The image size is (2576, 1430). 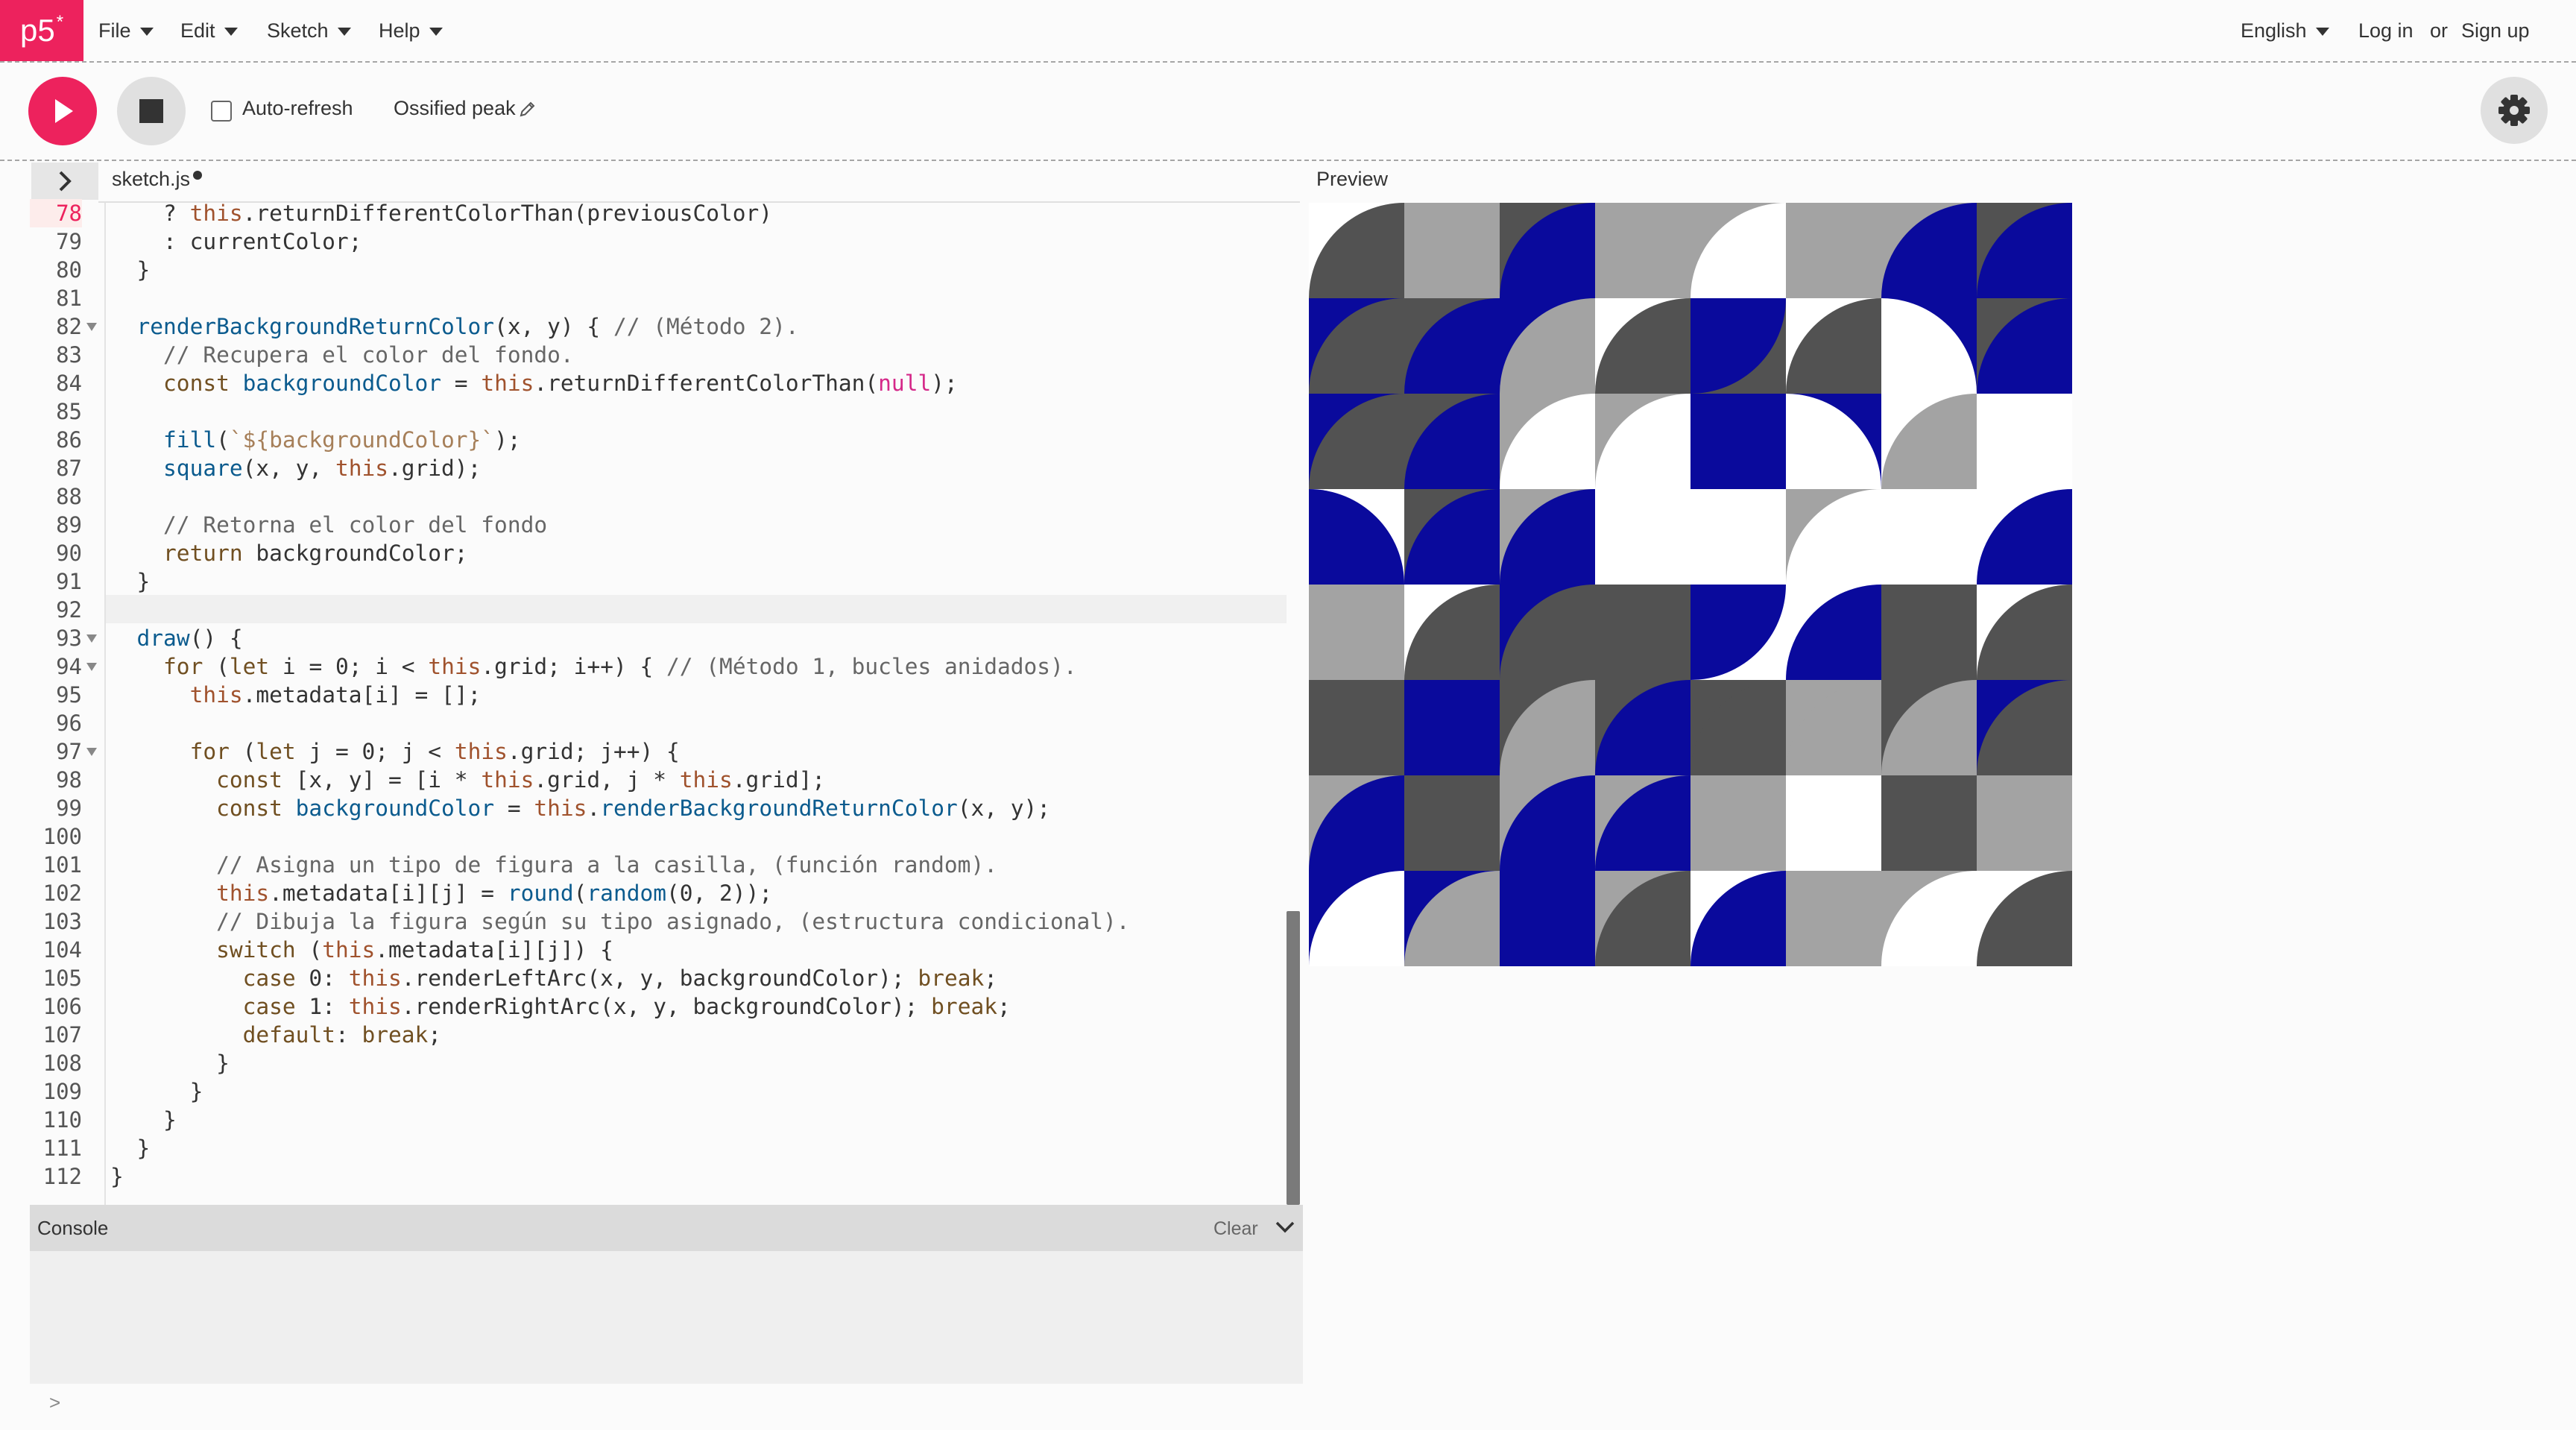 What do you see at coordinates (666, 1407) in the screenshot?
I see `console-input` at bounding box center [666, 1407].